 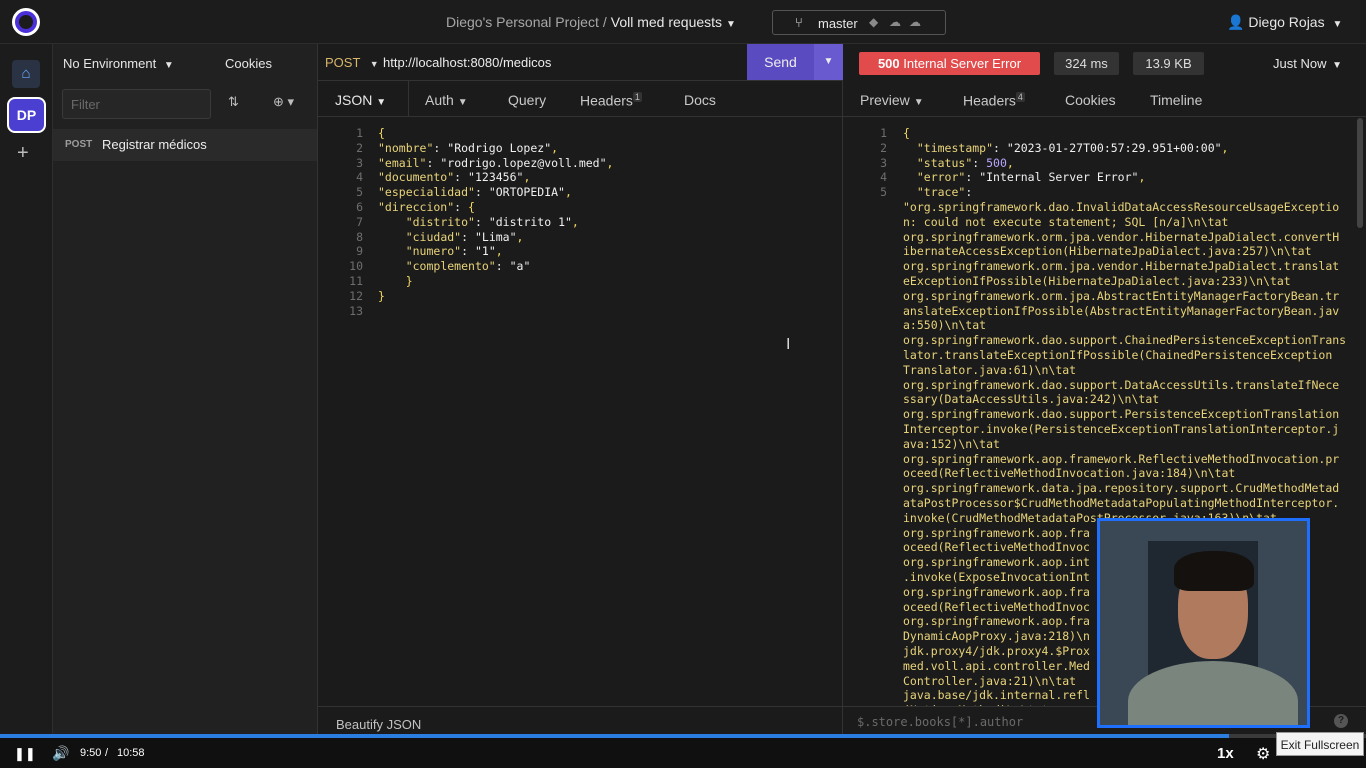 What do you see at coordinates (666, 22) in the screenshot?
I see `breadcrumb-collection: Voll med requests` at bounding box center [666, 22].